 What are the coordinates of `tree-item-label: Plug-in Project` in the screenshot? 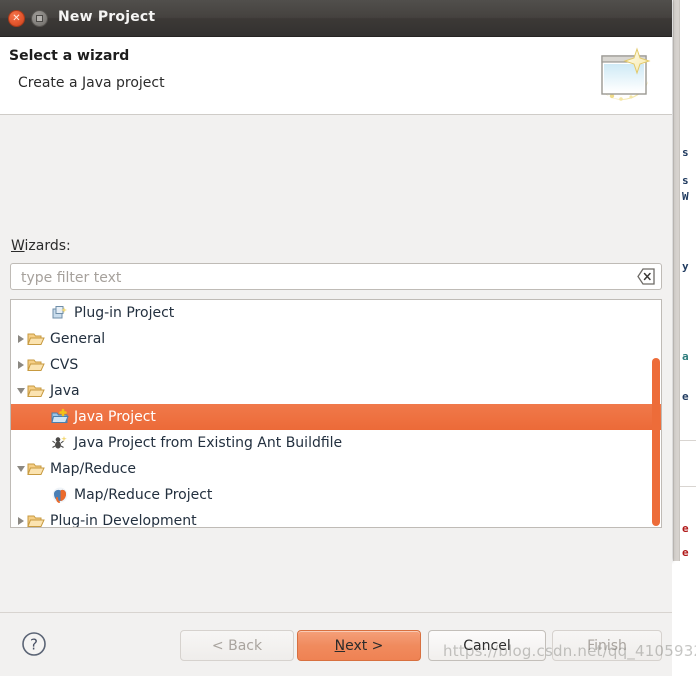 It's located at (124, 313).